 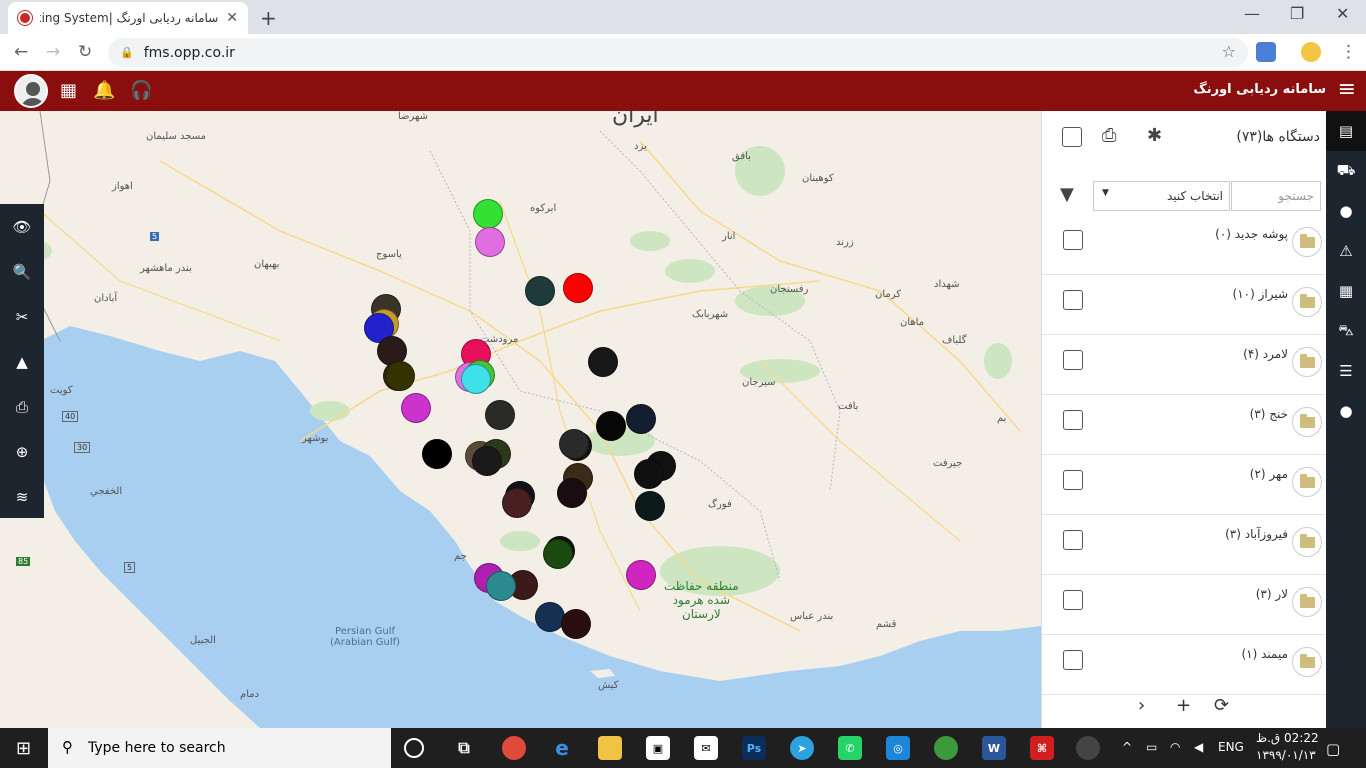 I want to click on search-input: جستجو, so click(x=1276, y=196).